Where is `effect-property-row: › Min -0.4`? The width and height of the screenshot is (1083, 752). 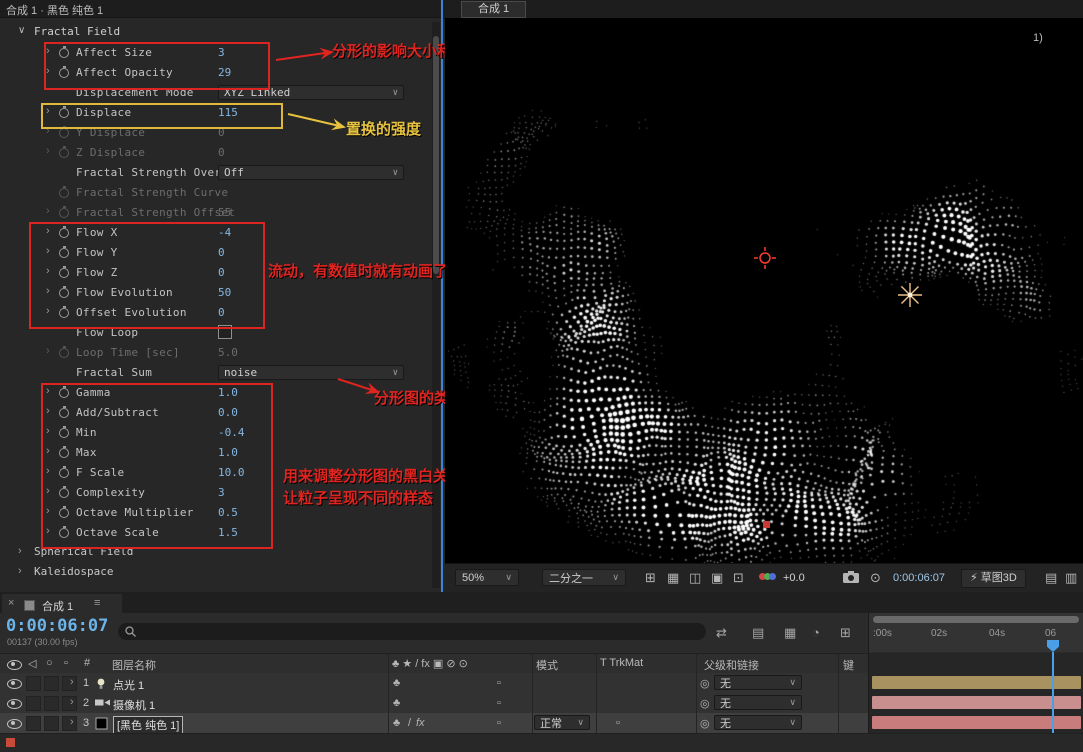 effect-property-row: › Min -0.4 is located at coordinates (220, 432).